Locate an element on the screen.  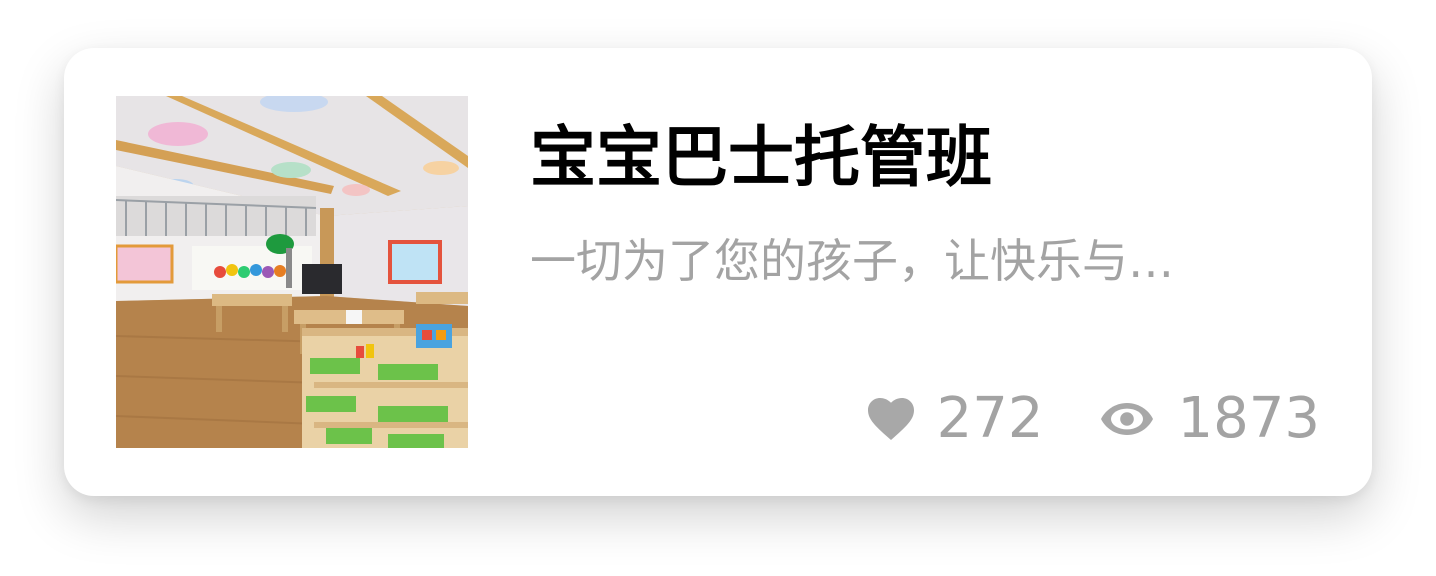
classroom-photo-illustration is located at coordinates (292, 272).